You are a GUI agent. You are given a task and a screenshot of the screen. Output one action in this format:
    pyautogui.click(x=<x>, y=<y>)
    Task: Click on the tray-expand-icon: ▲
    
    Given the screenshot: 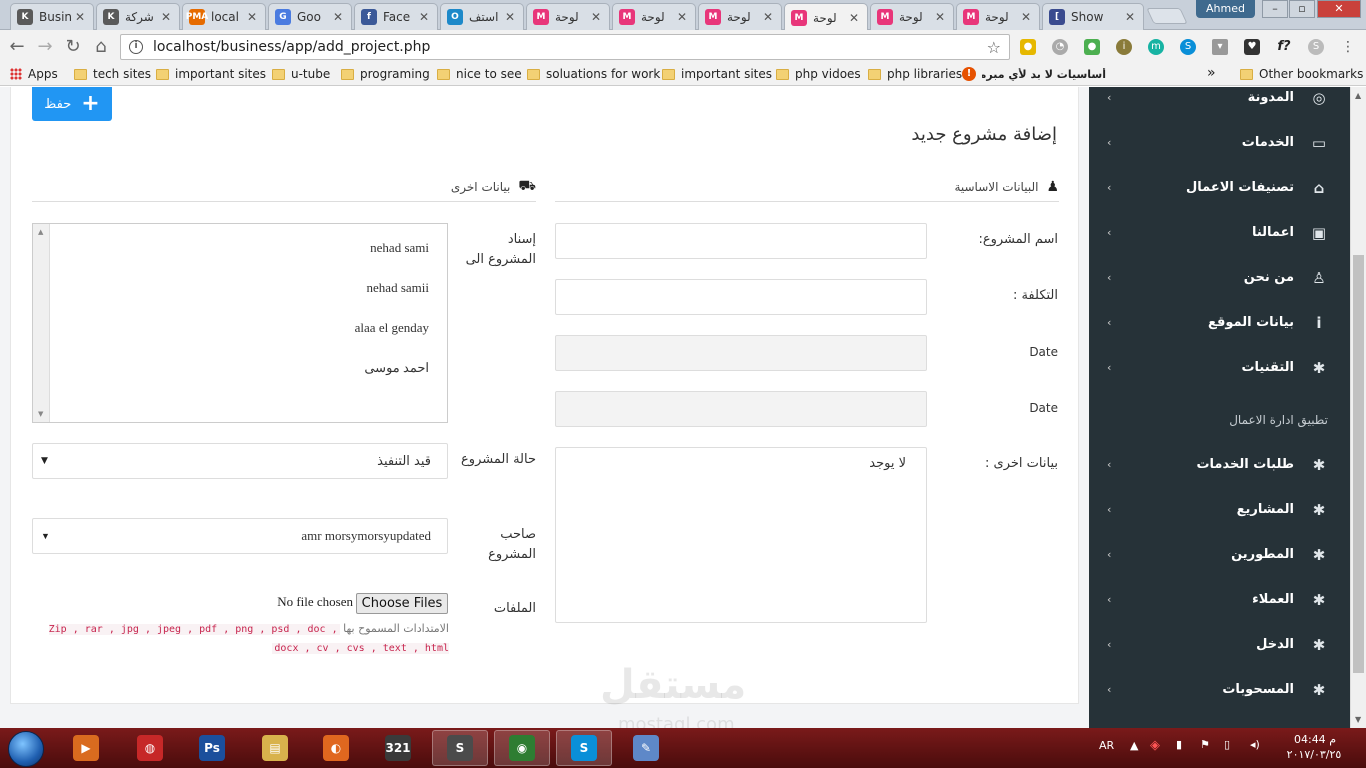 What is the action you would take?
    pyautogui.click(x=1134, y=745)
    